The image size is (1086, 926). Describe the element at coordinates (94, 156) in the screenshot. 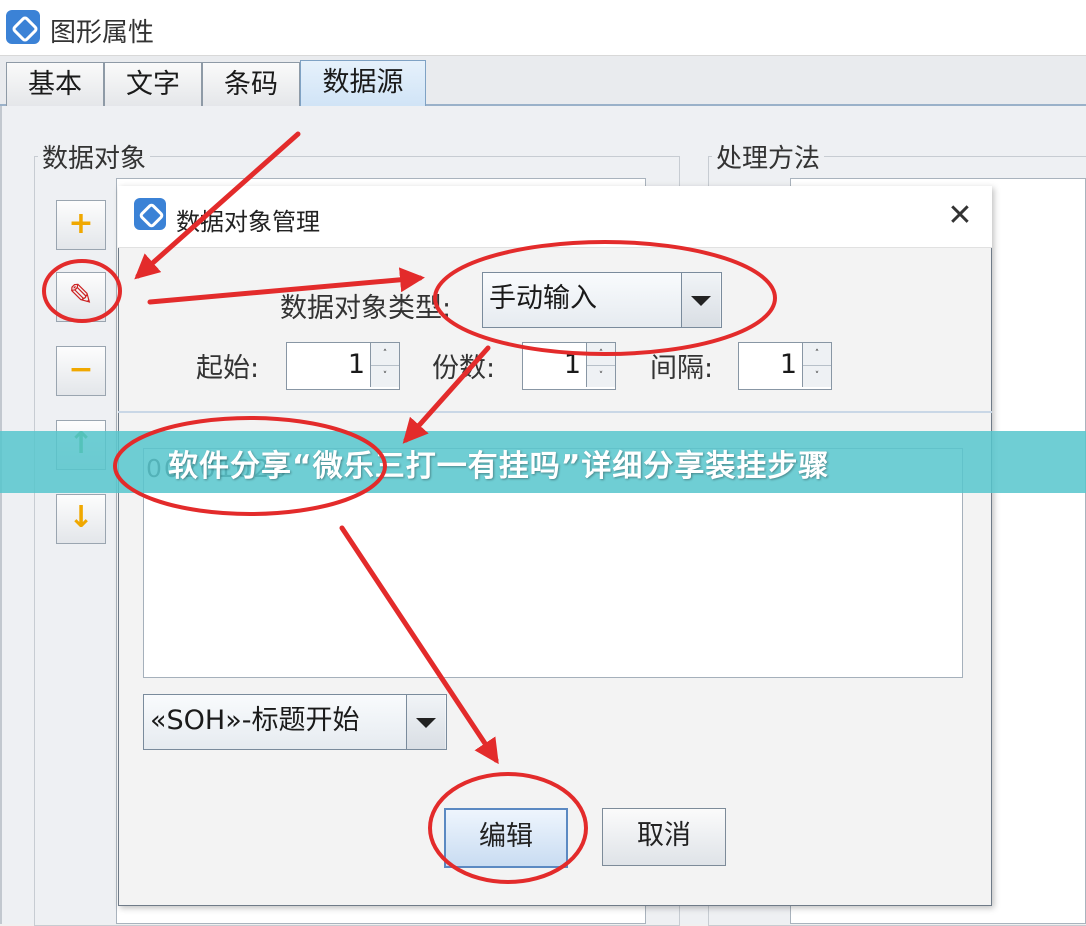

I see `data-object-group-label: 数据对象` at that location.